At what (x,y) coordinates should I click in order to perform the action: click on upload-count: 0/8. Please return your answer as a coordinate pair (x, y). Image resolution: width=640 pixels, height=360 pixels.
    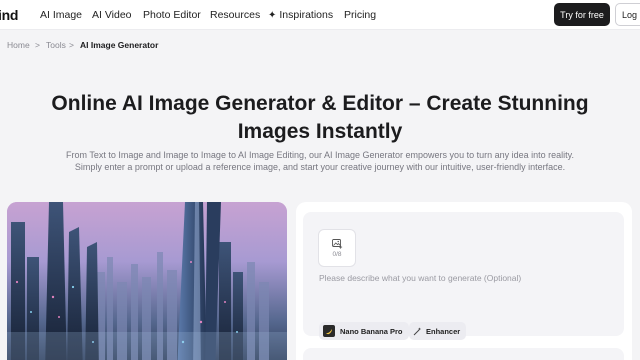
    Looking at the image, I should click on (337, 254).